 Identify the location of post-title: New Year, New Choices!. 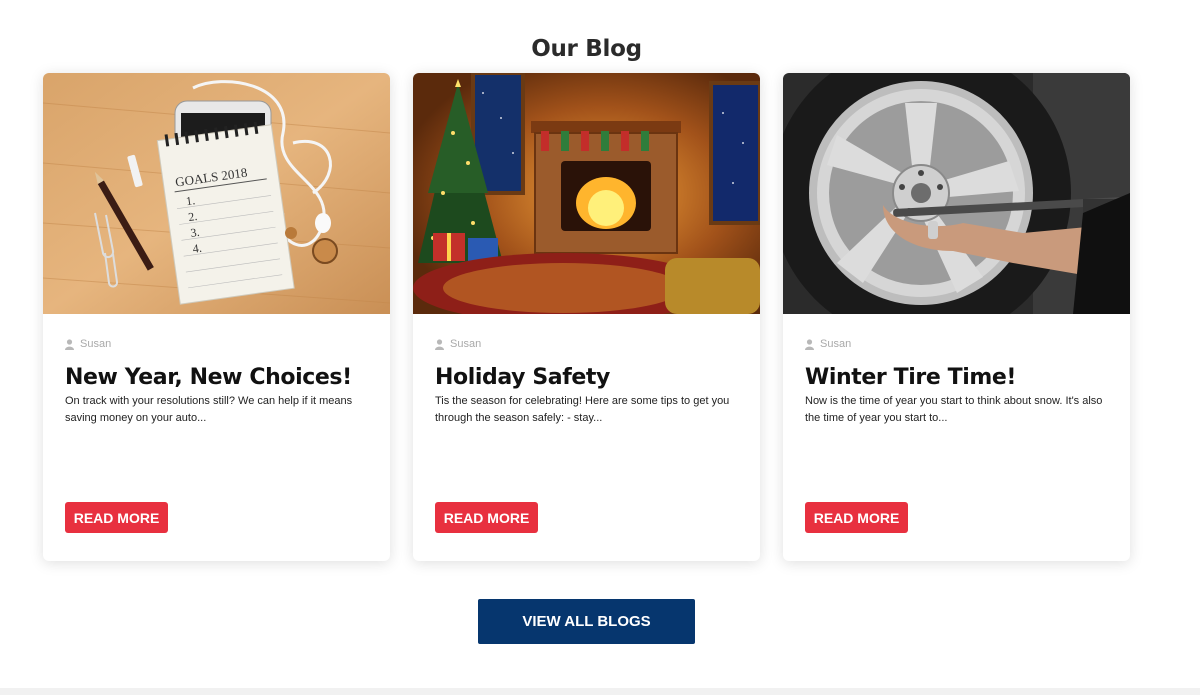
(219, 377).